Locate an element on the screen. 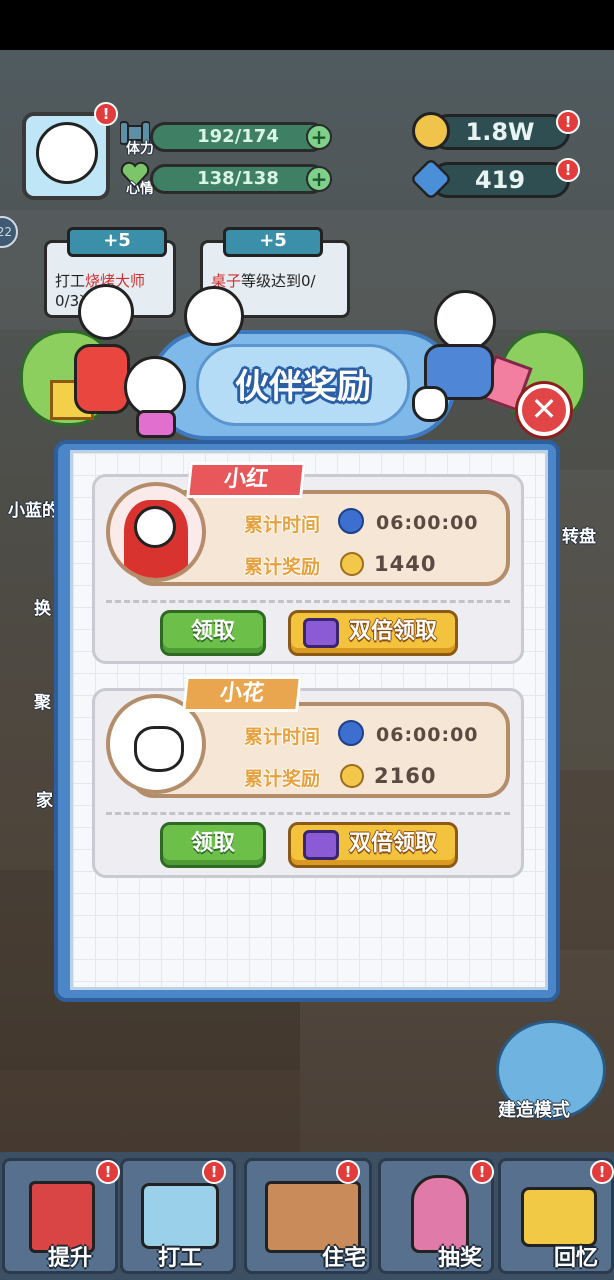 The height and width of the screenshot is (1280, 614). companion-2-time-label: 累计时间 is located at coordinates (282, 737).